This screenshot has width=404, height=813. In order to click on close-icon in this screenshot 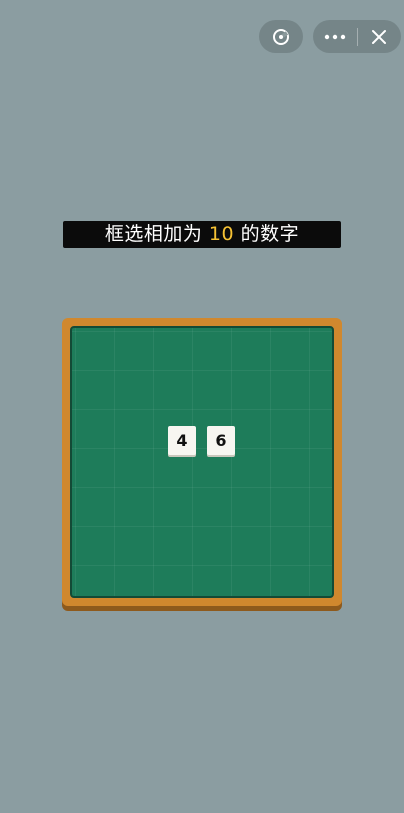, I will do `click(379, 37)`.